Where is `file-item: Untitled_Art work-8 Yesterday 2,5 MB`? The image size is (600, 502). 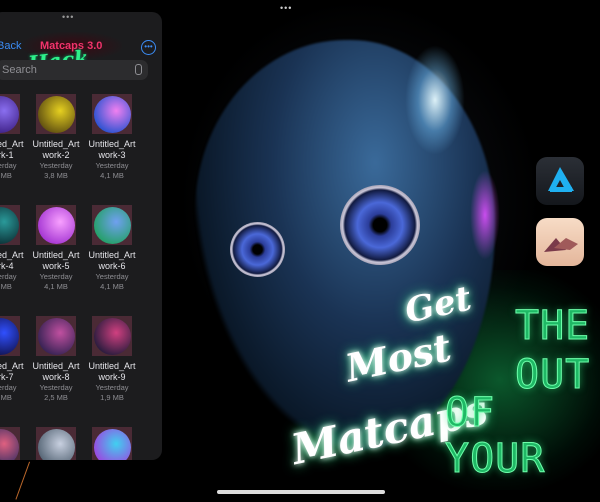 file-item: Untitled_Art work-8 Yesterday 2,5 MB is located at coordinates (56, 359).